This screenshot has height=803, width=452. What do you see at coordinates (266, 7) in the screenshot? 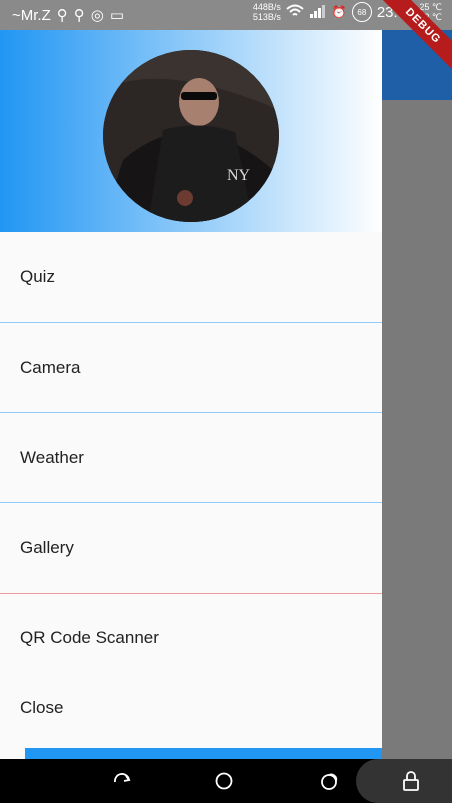
I see `speed-up: 448B/s` at bounding box center [266, 7].